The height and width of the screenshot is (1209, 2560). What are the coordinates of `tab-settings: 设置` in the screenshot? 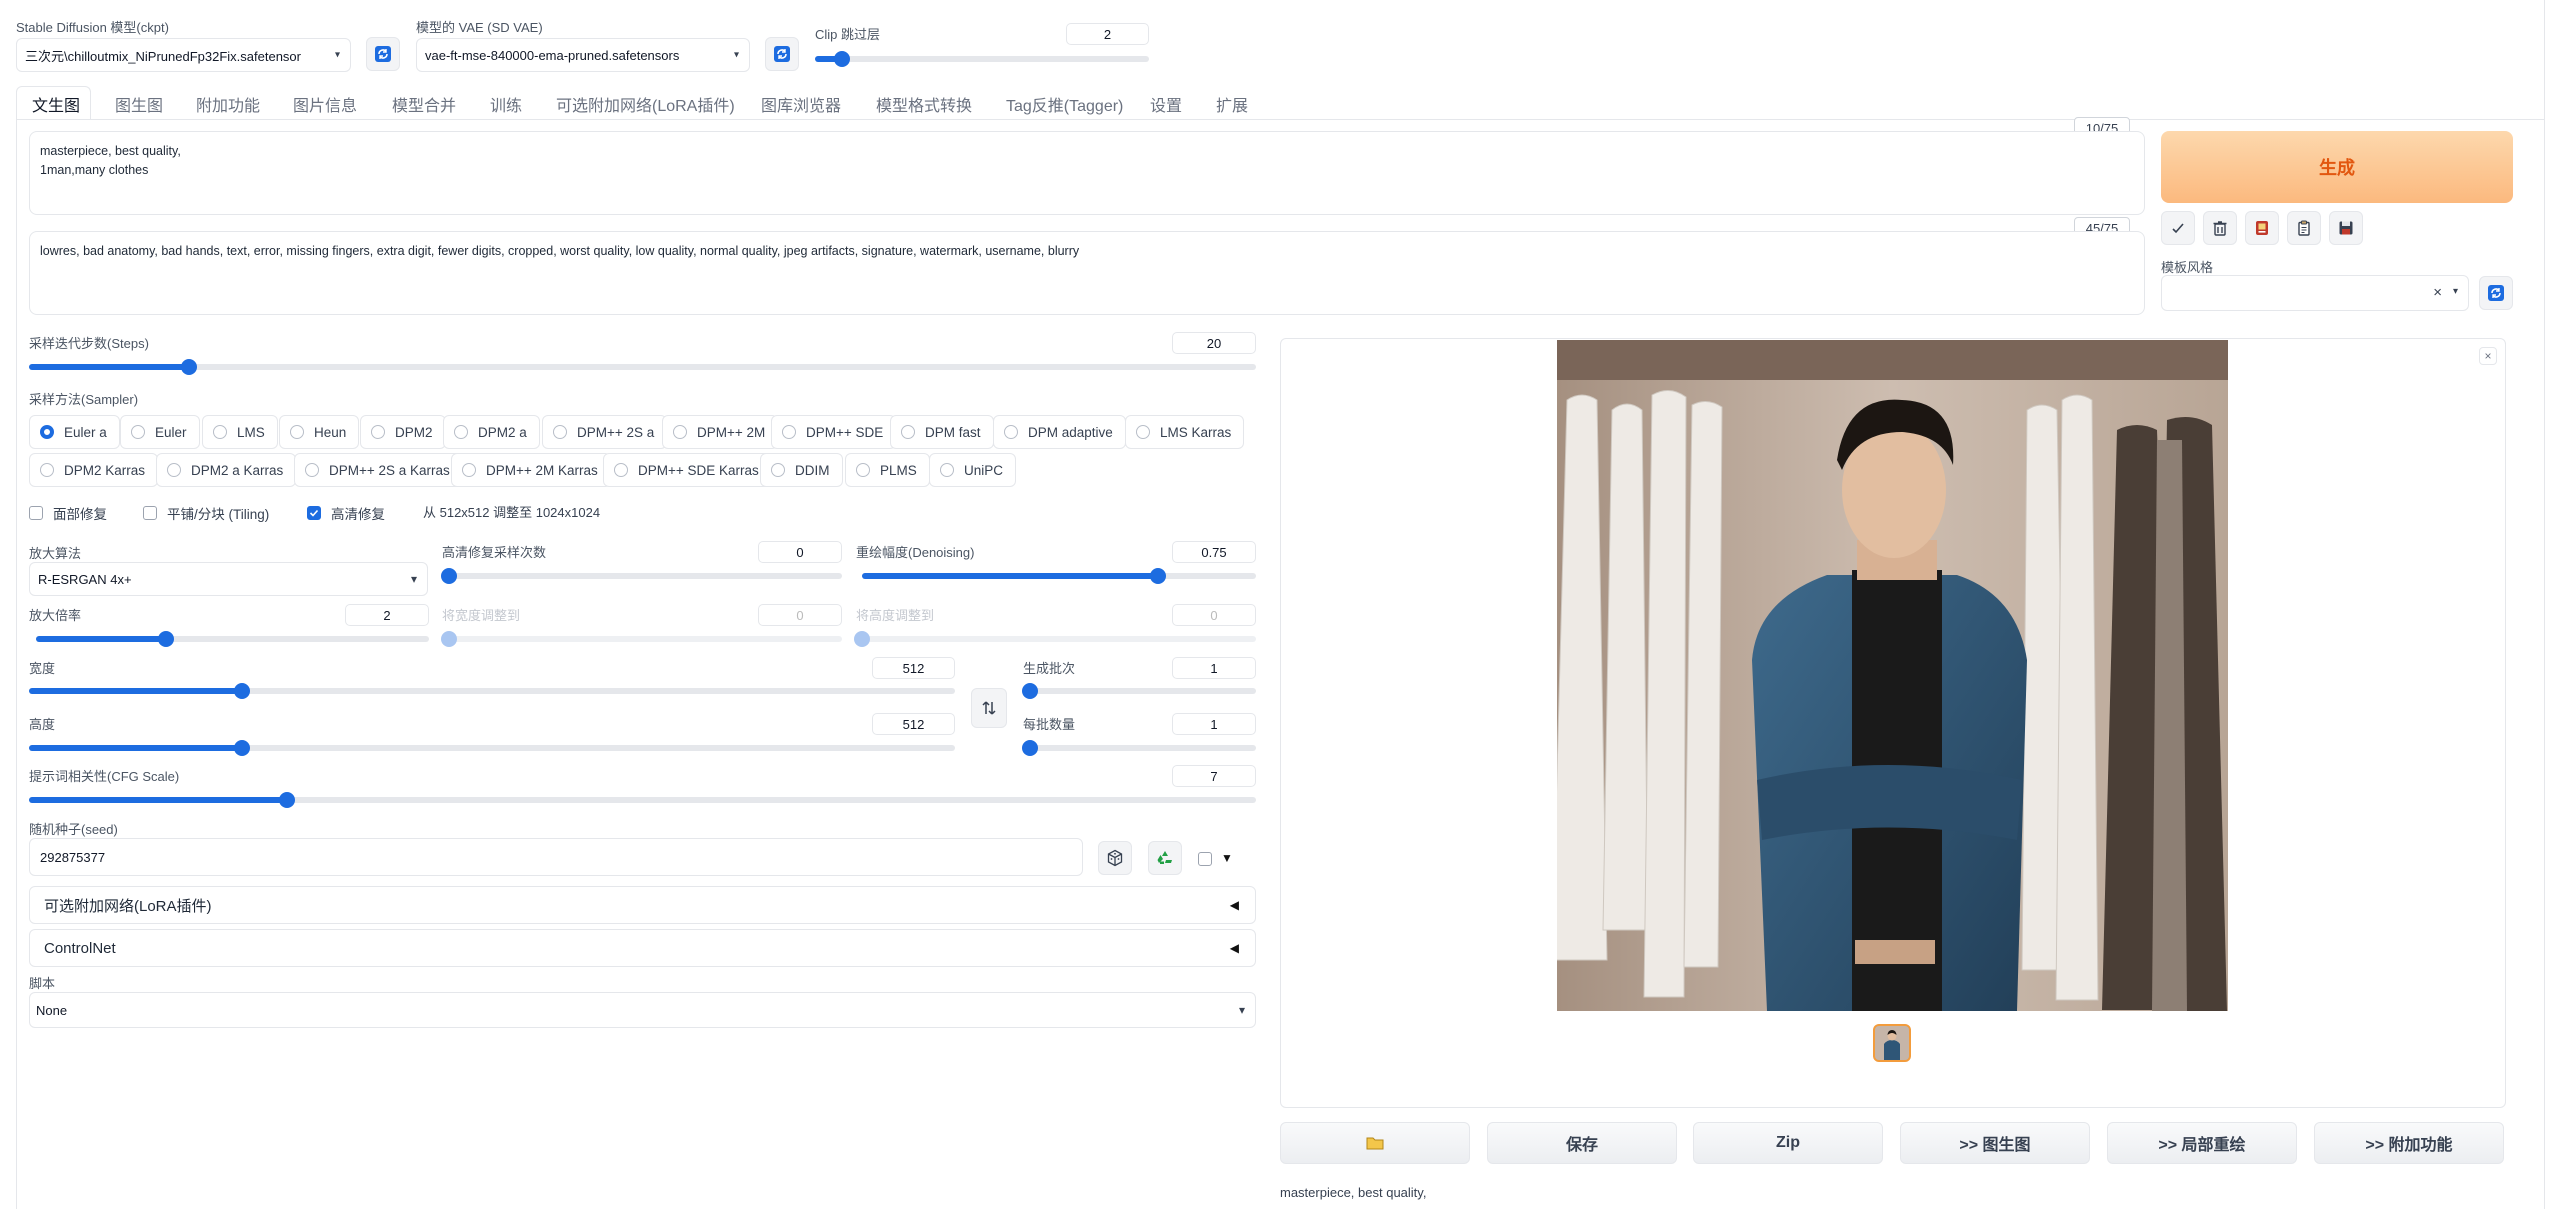 It's located at (1166, 104).